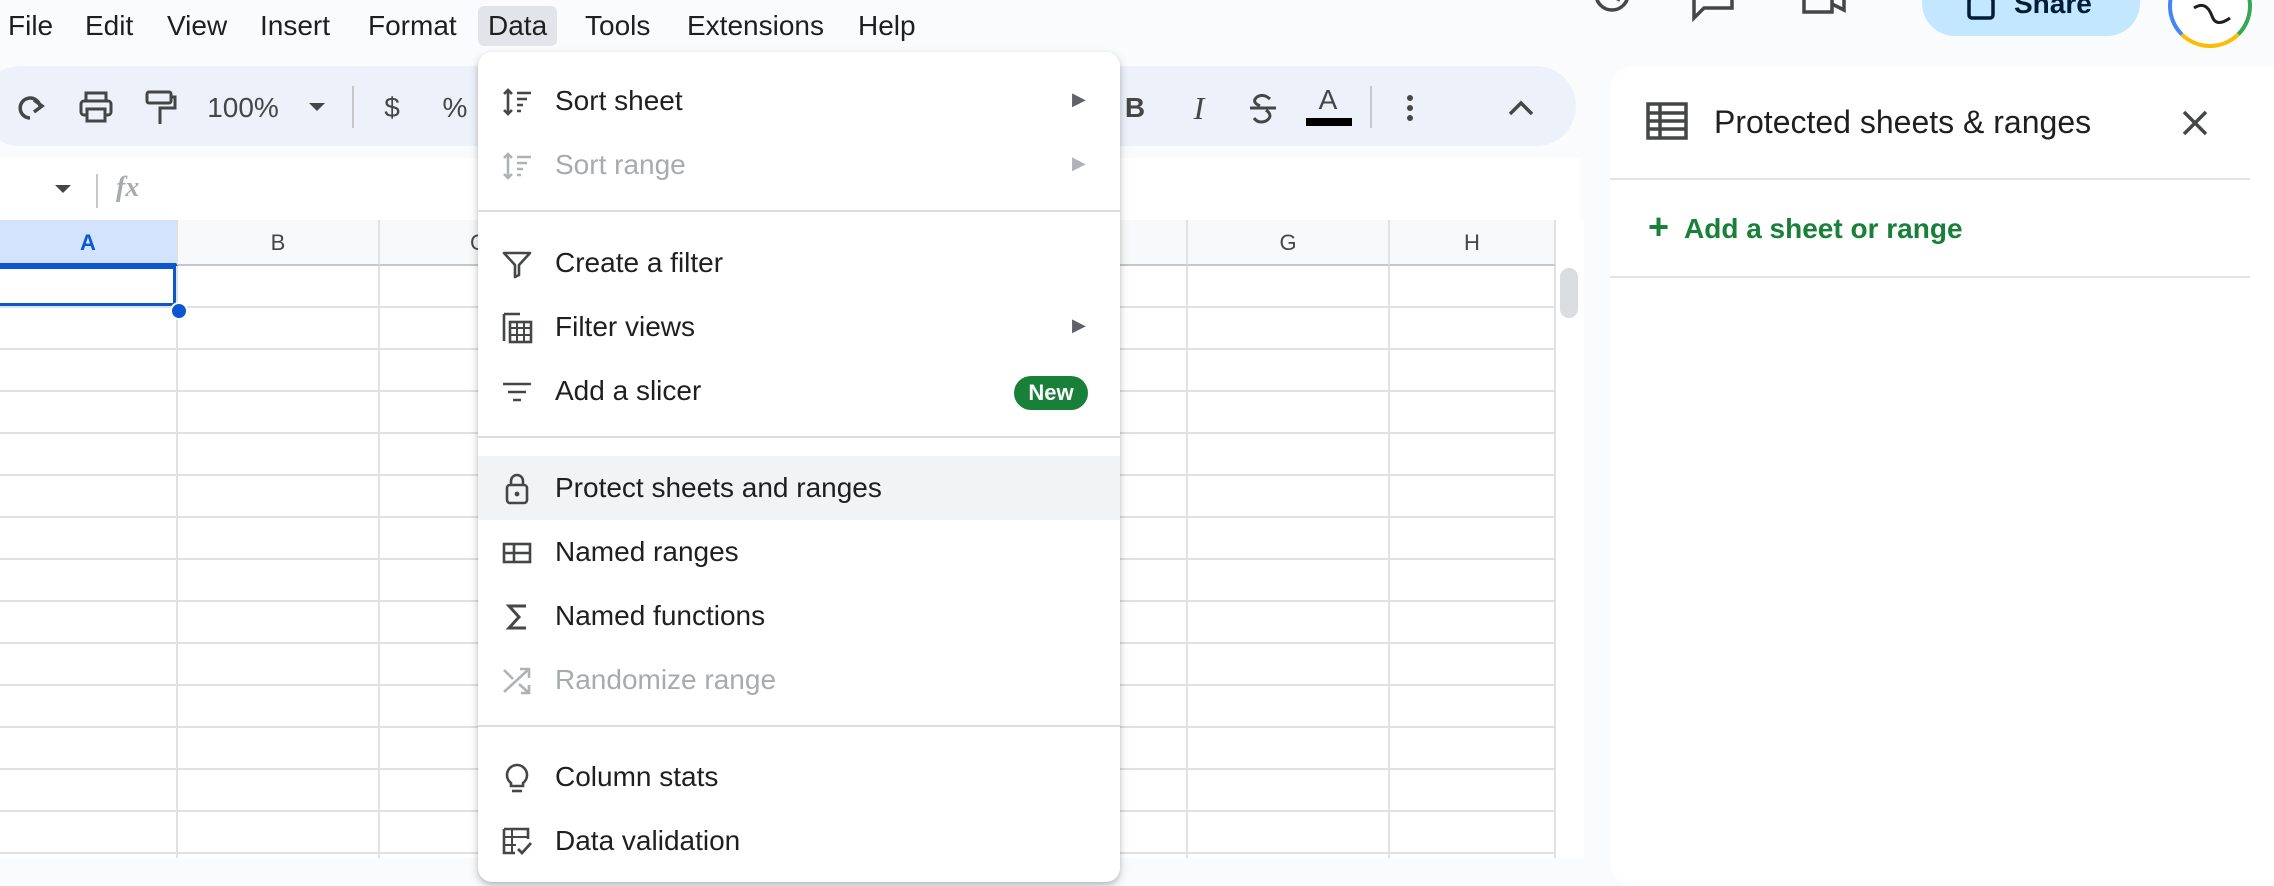 The width and height of the screenshot is (2274, 886). What do you see at coordinates (31, 26) in the screenshot?
I see `menu-file: File` at bounding box center [31, 26].